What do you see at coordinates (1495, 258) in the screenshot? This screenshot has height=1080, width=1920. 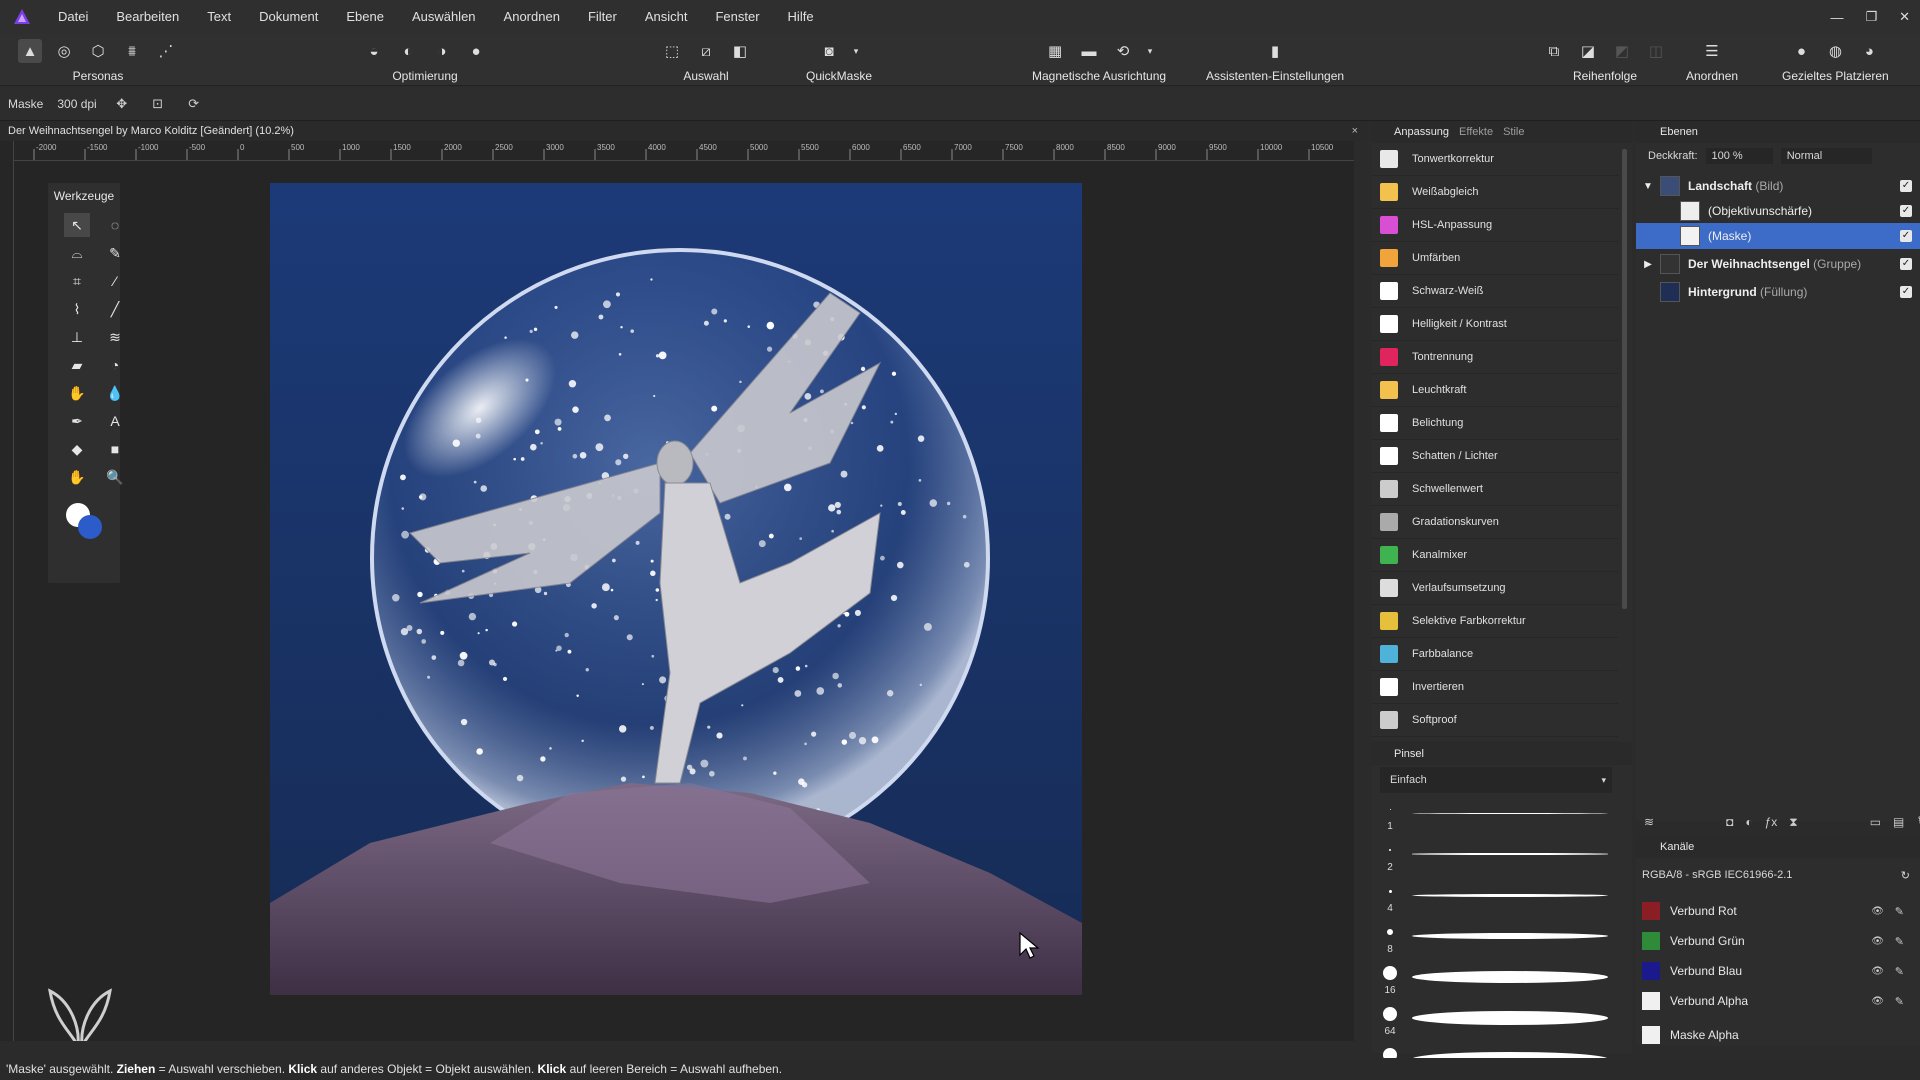 I see `adjustment-item: Umfärben` at bounding box center [1495, 258].